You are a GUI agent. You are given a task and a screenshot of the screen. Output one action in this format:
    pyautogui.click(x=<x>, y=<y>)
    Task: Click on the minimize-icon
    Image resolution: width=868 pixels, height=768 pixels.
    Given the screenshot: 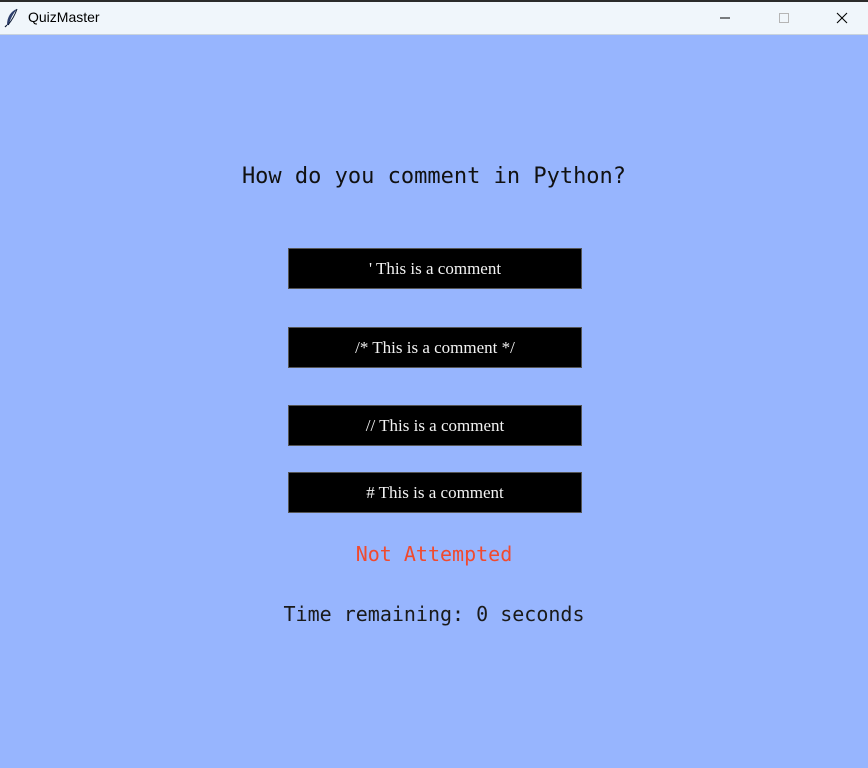 What is the action you would take?
    pyautogui.click(x=725, y=18)
    